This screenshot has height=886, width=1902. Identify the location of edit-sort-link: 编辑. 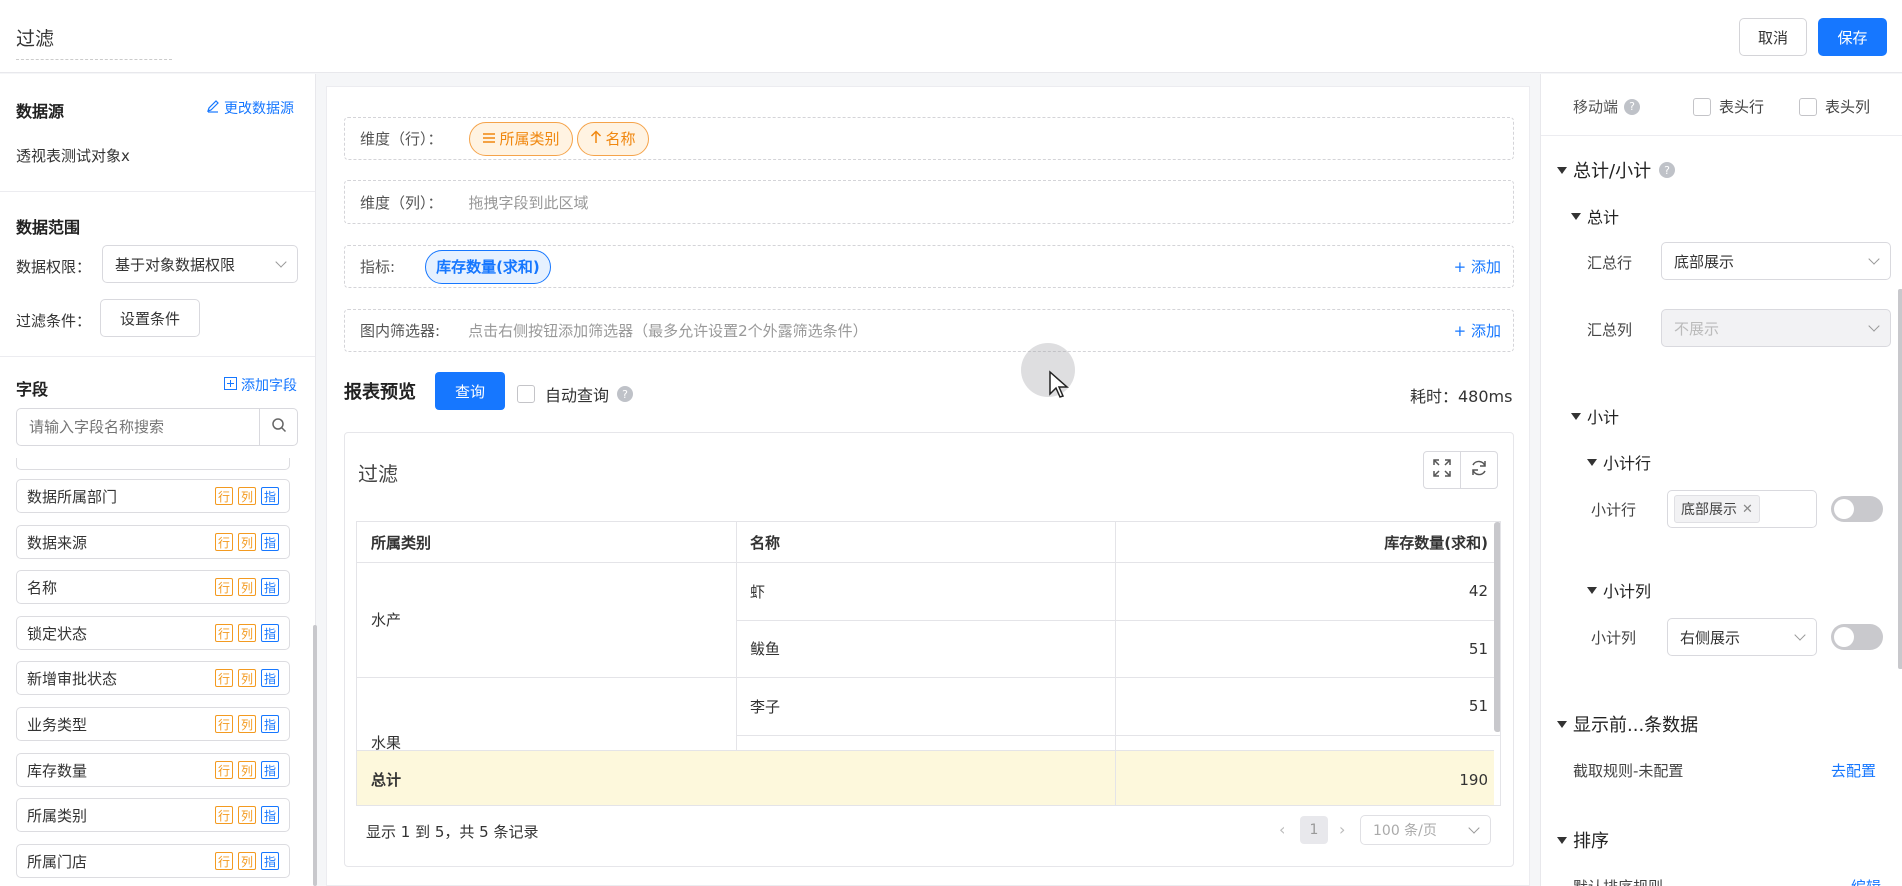
(1866, 881).